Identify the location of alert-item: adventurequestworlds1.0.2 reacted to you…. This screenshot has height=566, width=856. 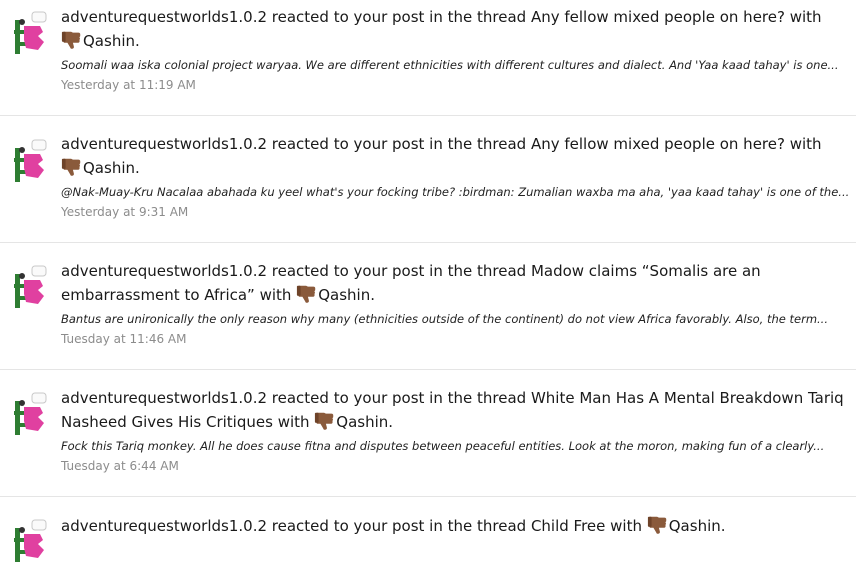
(428, 529).